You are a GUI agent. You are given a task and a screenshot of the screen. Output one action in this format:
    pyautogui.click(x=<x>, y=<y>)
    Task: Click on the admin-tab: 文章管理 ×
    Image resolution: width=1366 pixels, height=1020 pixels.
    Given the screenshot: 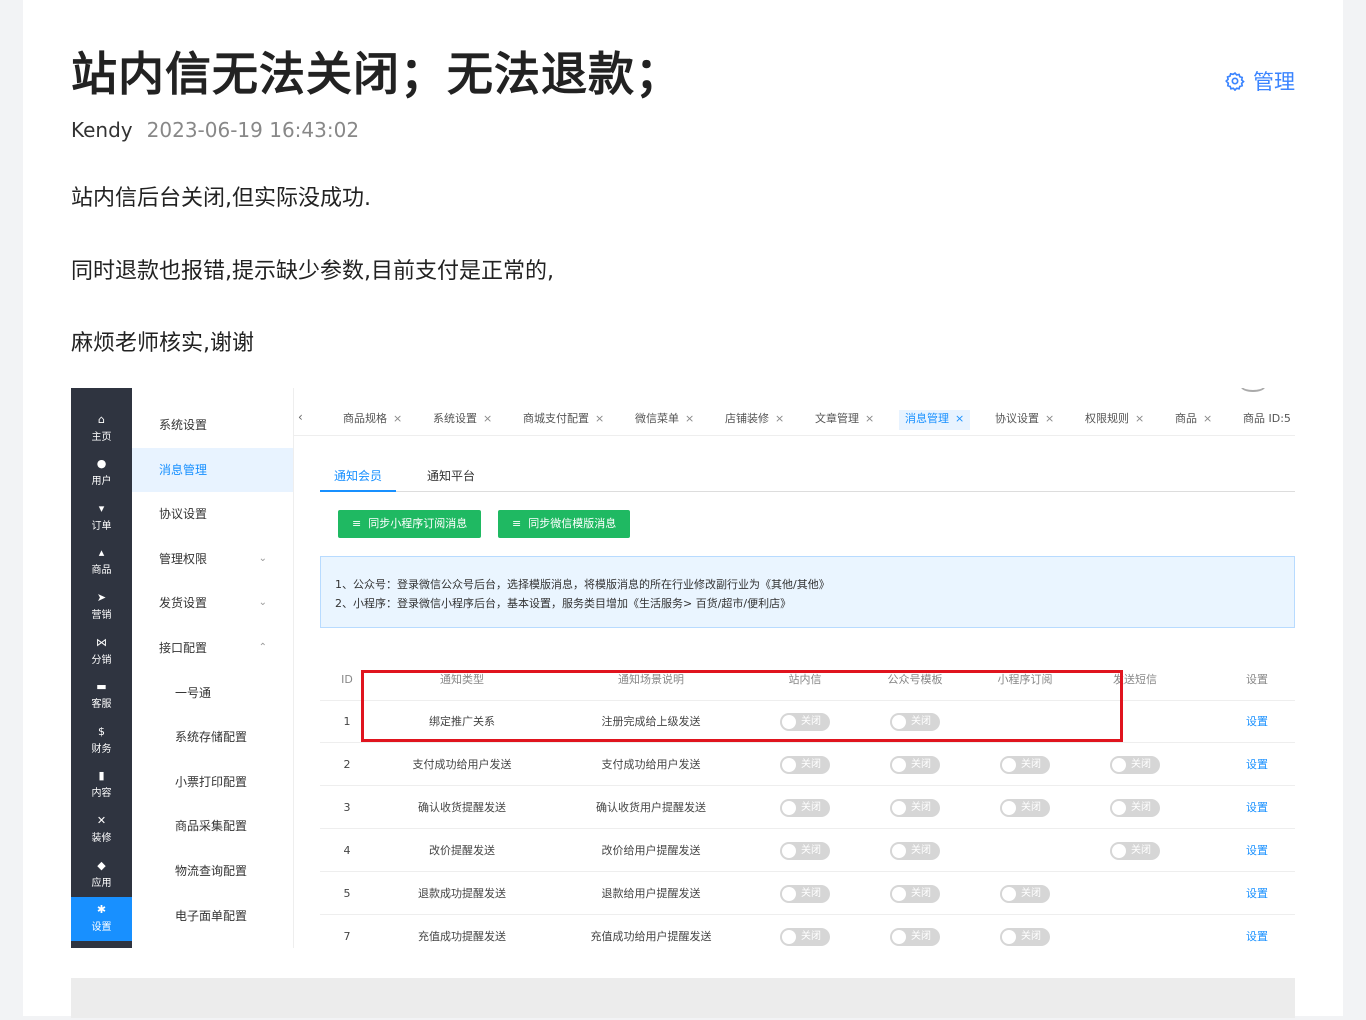 What is the action you would take?
    pyautogui.click(x=844, y=420)
    